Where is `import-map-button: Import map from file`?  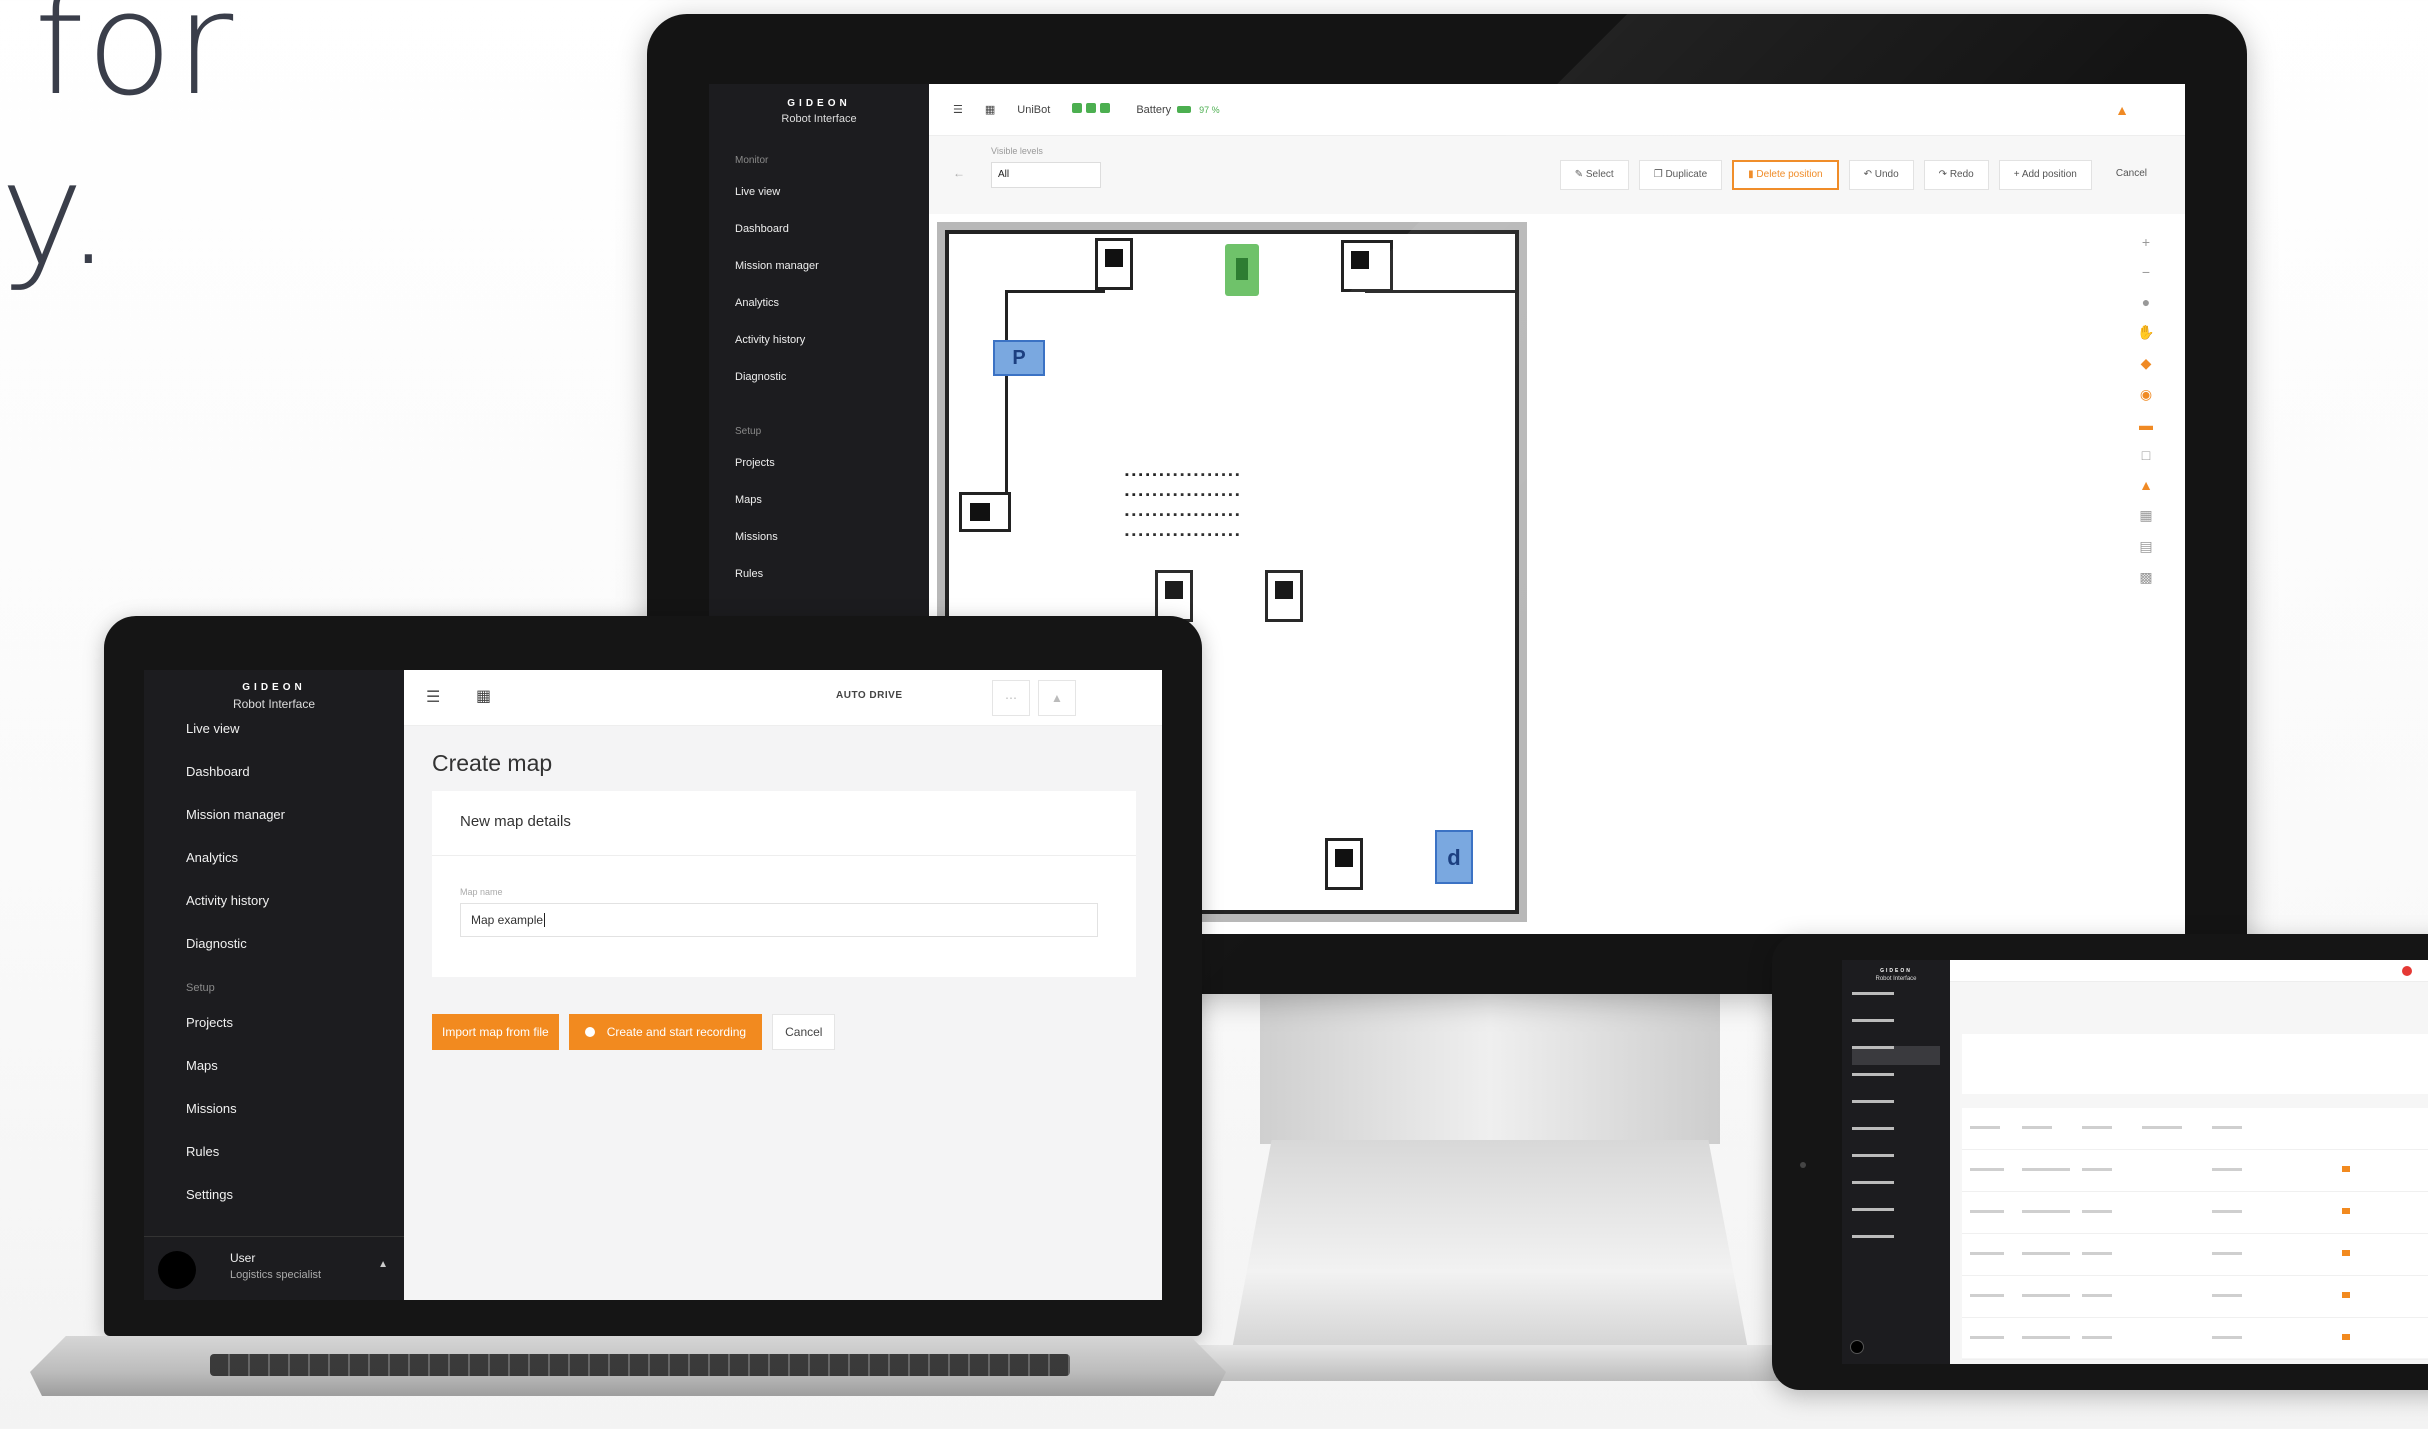 import-map-button: Import map from file is located at coordinates (495, 1032).